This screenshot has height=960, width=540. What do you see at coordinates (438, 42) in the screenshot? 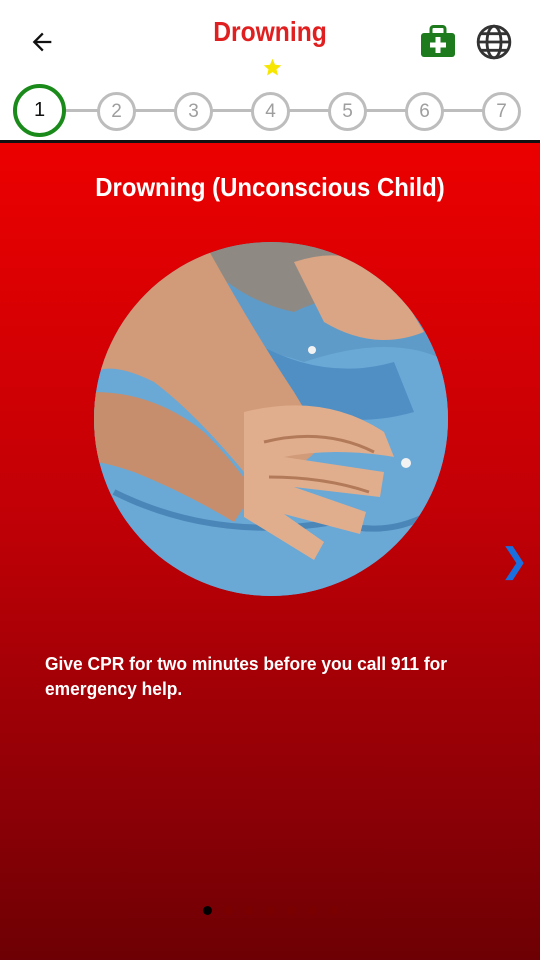
I see `first-aid-kit-icon` at bounding box center [438, 42].